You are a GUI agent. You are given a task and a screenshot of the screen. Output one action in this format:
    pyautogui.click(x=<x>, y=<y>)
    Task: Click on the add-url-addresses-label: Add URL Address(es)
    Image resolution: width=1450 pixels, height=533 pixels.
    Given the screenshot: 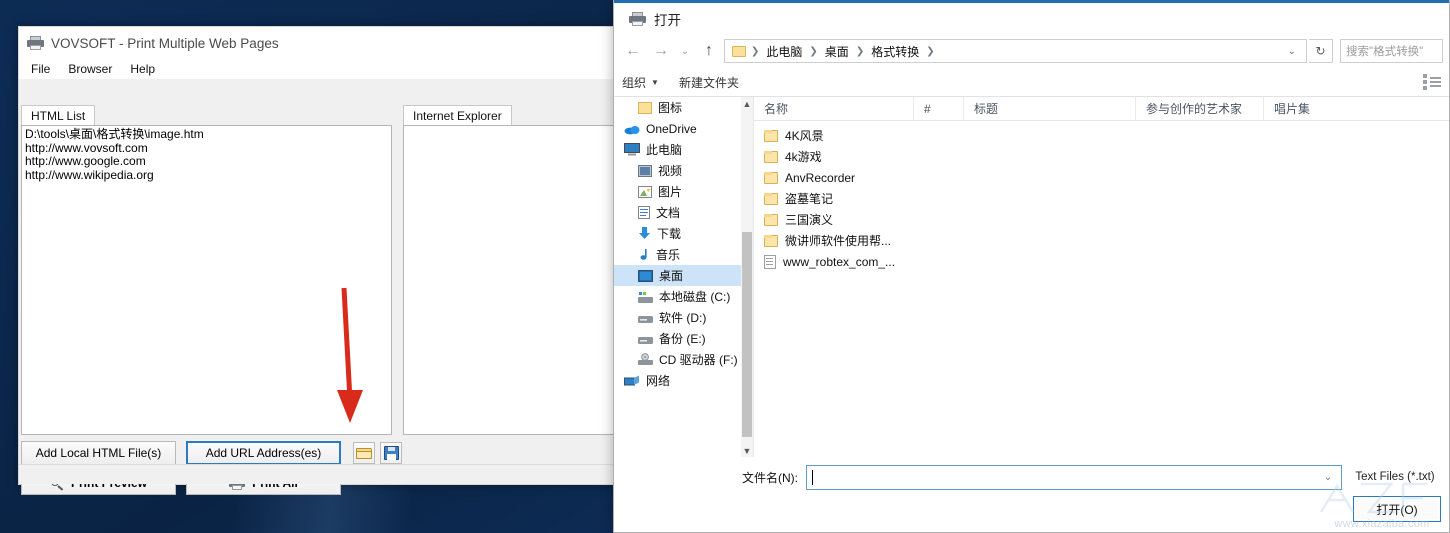 What is the action you would take?
    pyautogui.click(x=263, y=453)
    